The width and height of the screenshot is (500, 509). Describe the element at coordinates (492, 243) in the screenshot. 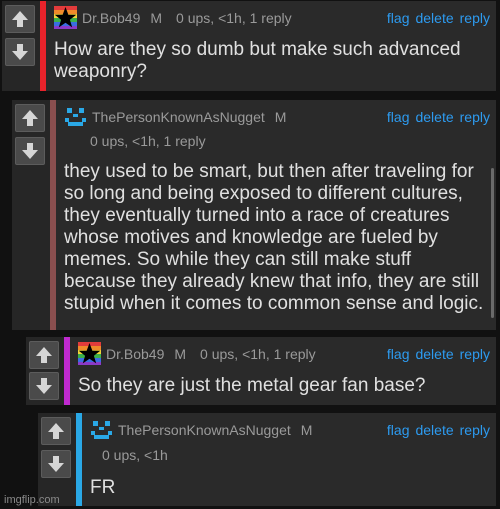

I see `scrollbar` at that location.